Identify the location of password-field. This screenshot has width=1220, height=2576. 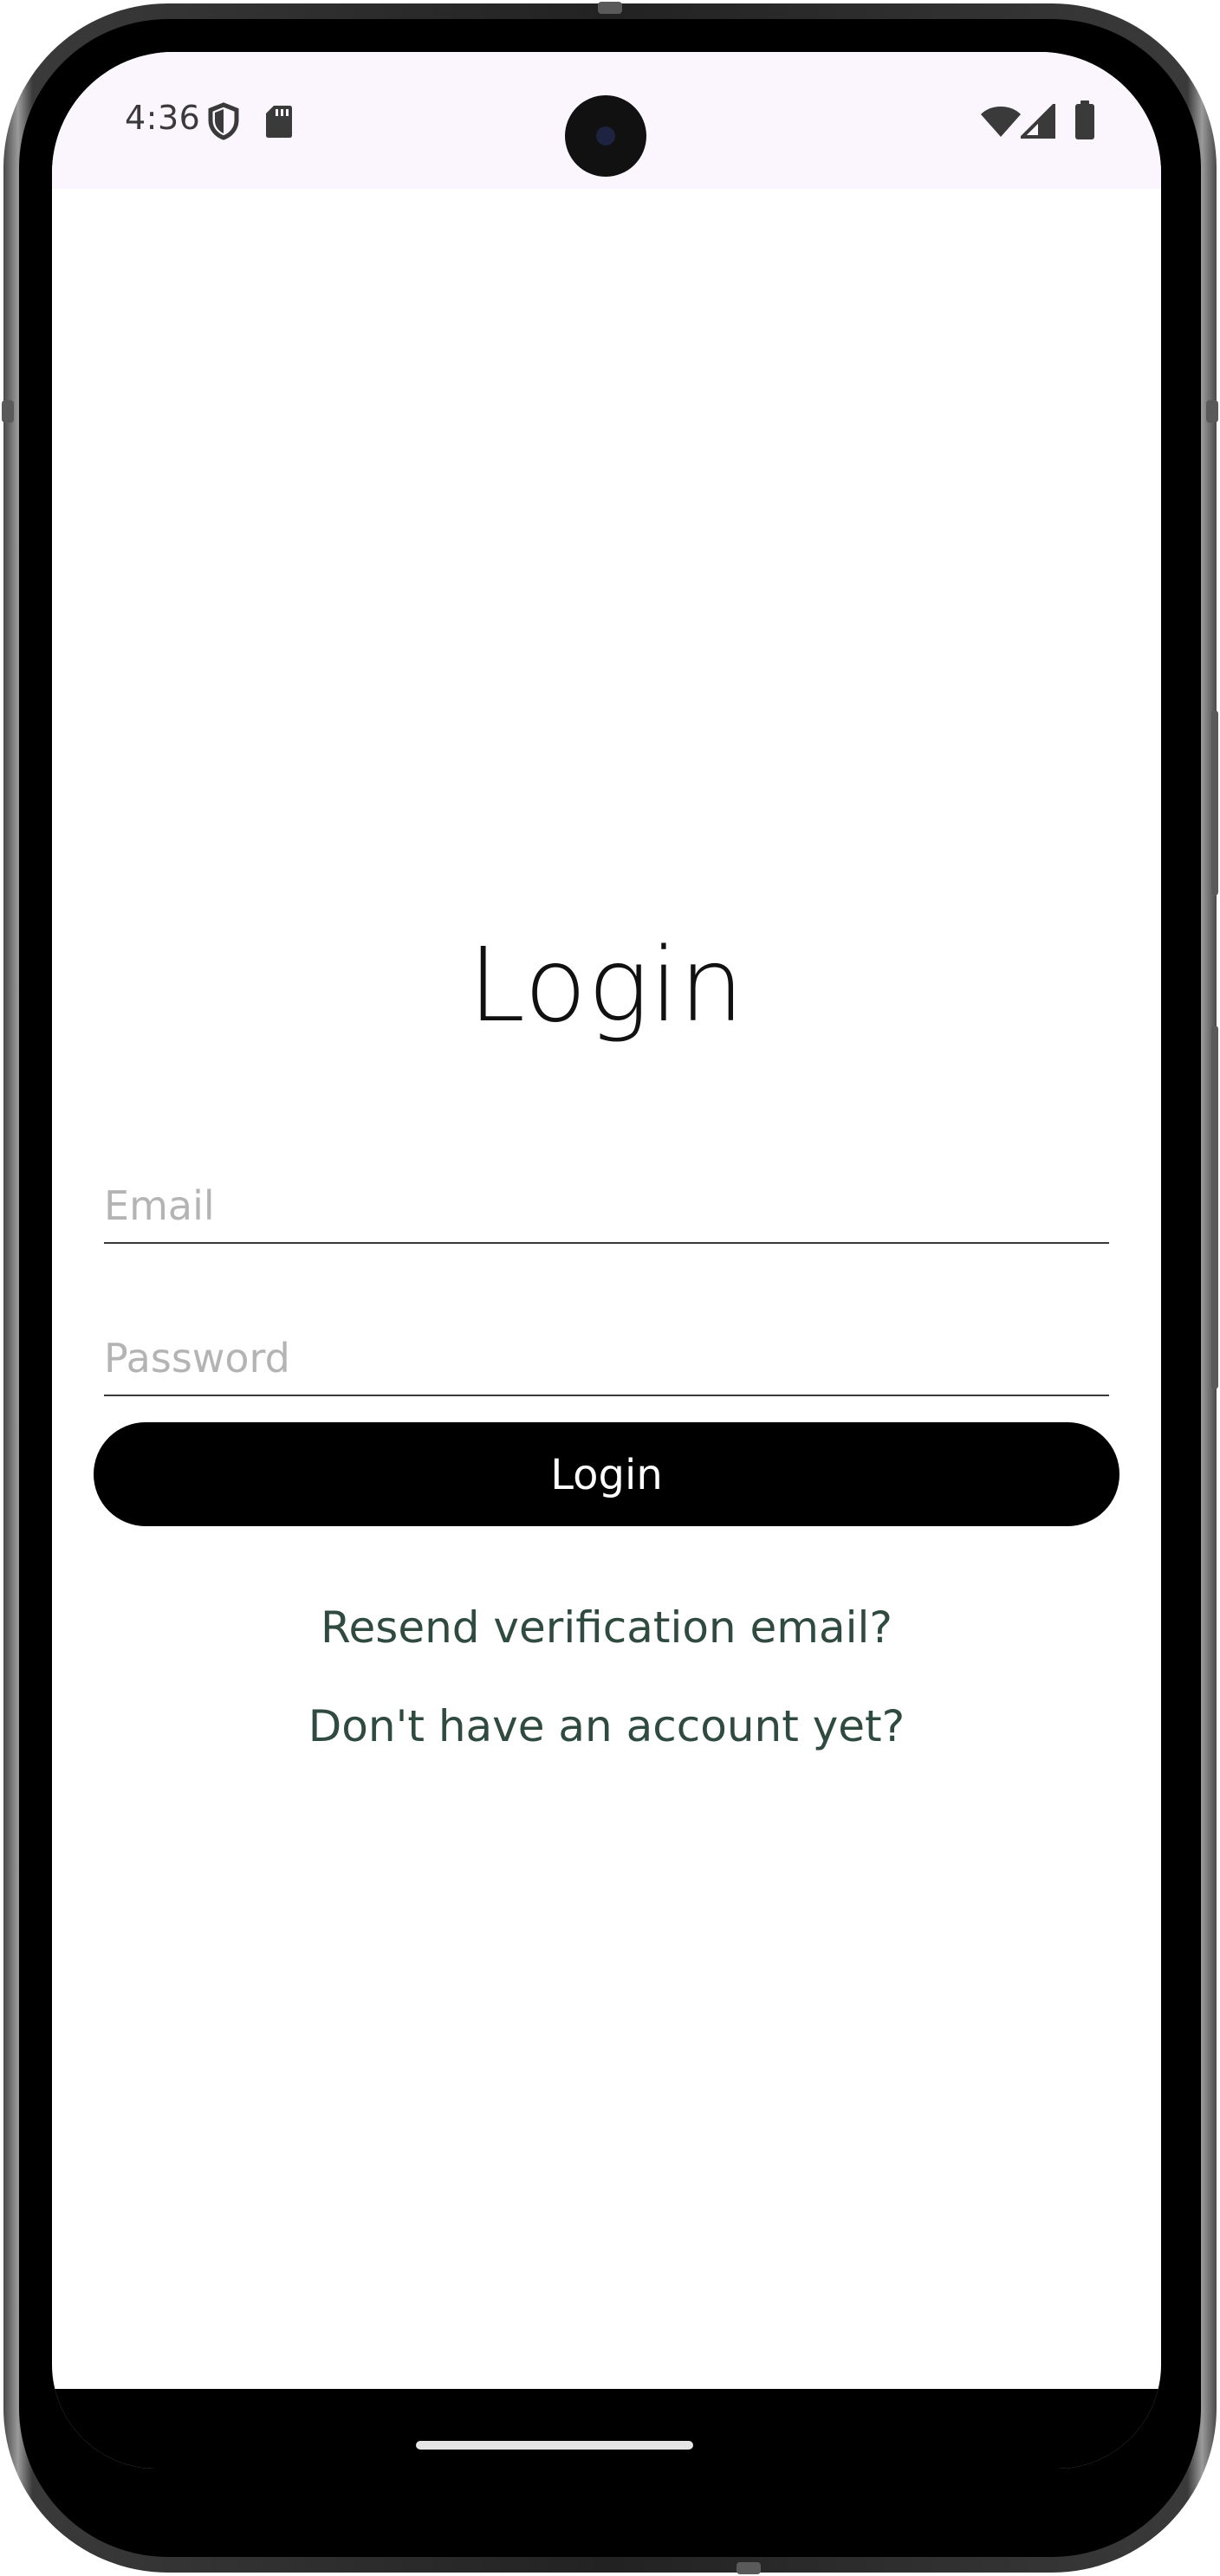
(606, 1361).